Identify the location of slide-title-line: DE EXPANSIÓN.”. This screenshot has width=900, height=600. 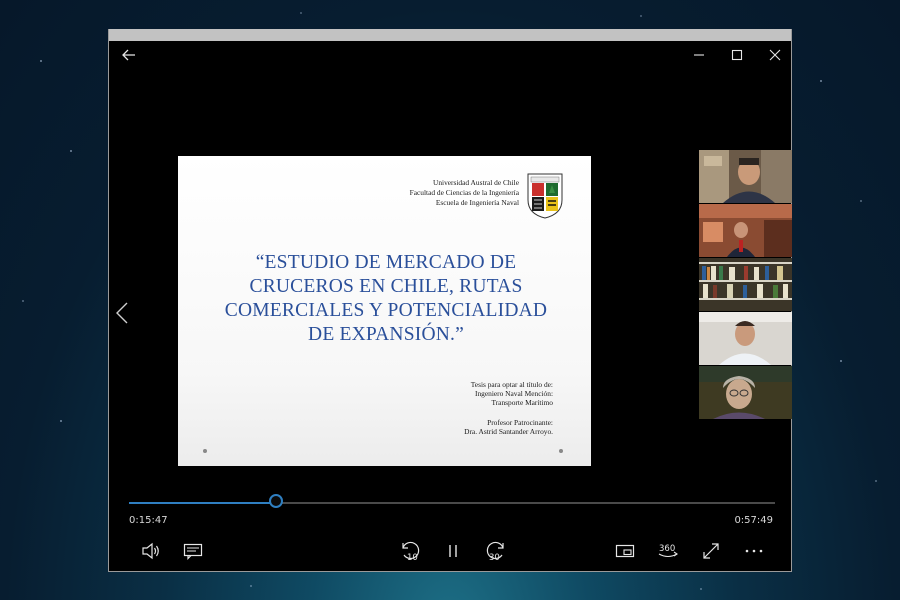
(386, 334).